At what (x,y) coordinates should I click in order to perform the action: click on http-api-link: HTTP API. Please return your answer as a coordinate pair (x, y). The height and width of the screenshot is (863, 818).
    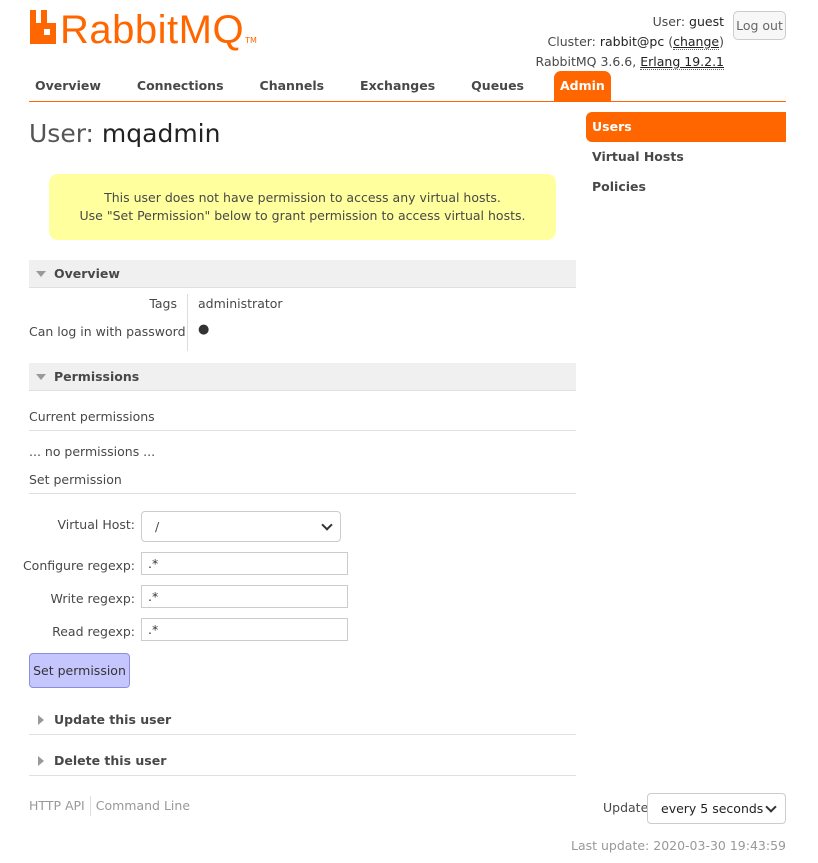
    Looking at the image, I should click on (57, 805).